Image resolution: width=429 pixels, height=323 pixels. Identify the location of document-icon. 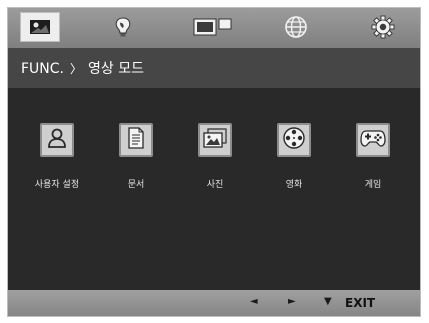
(136, 140).